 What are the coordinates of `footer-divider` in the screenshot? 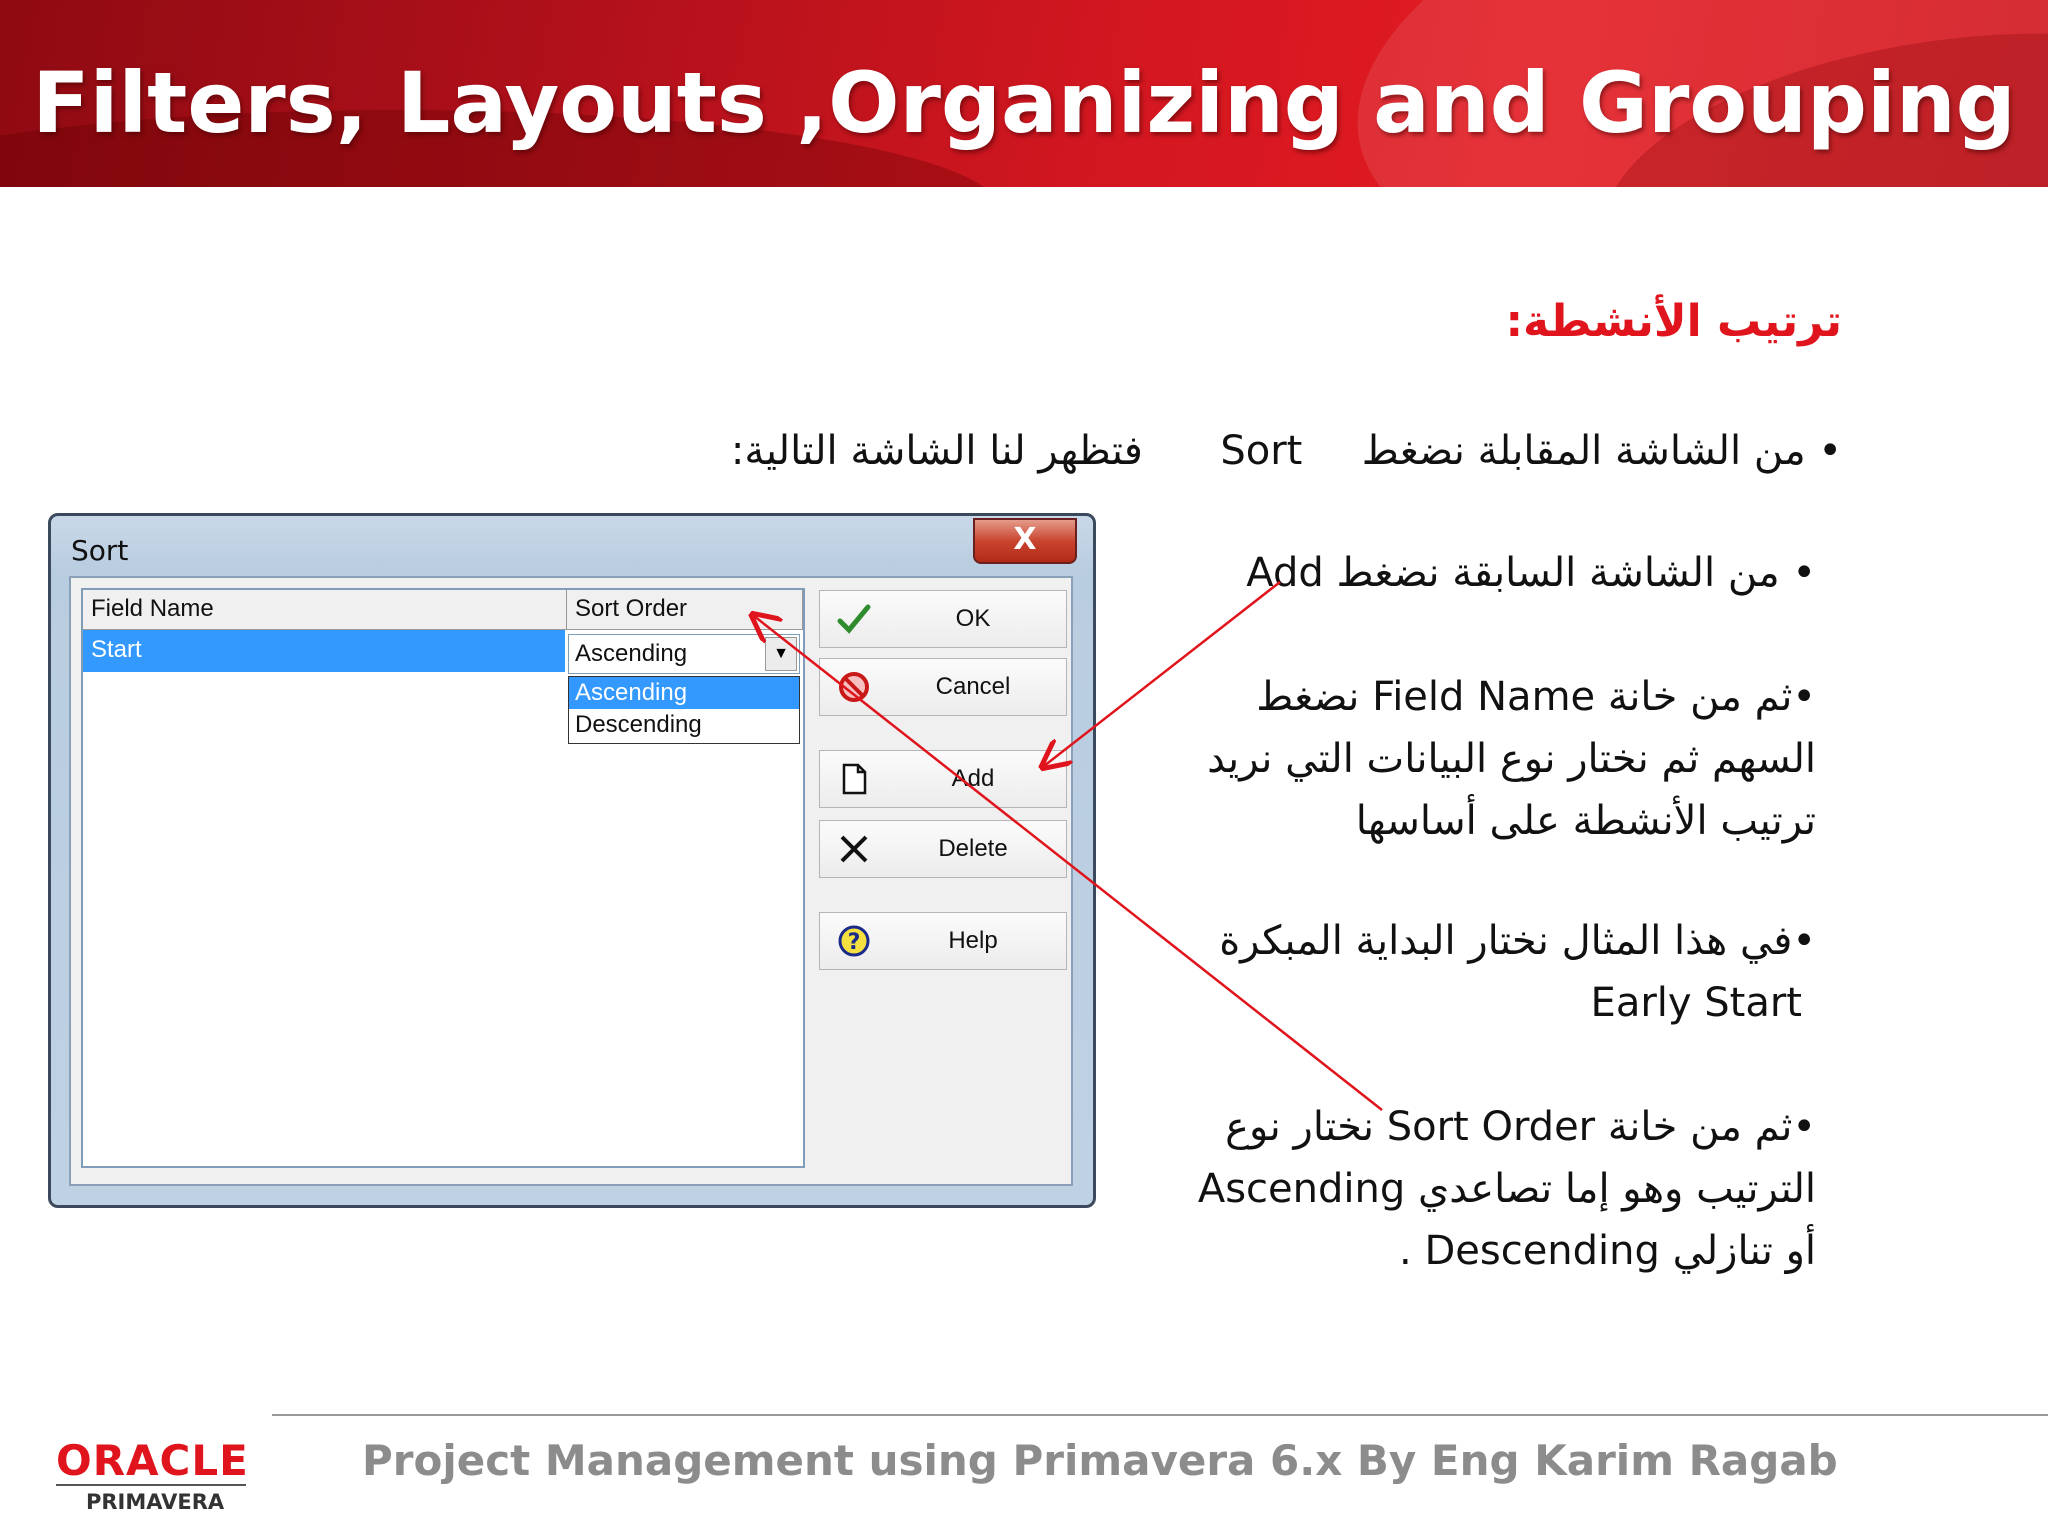 It's located at (1160, 1415).